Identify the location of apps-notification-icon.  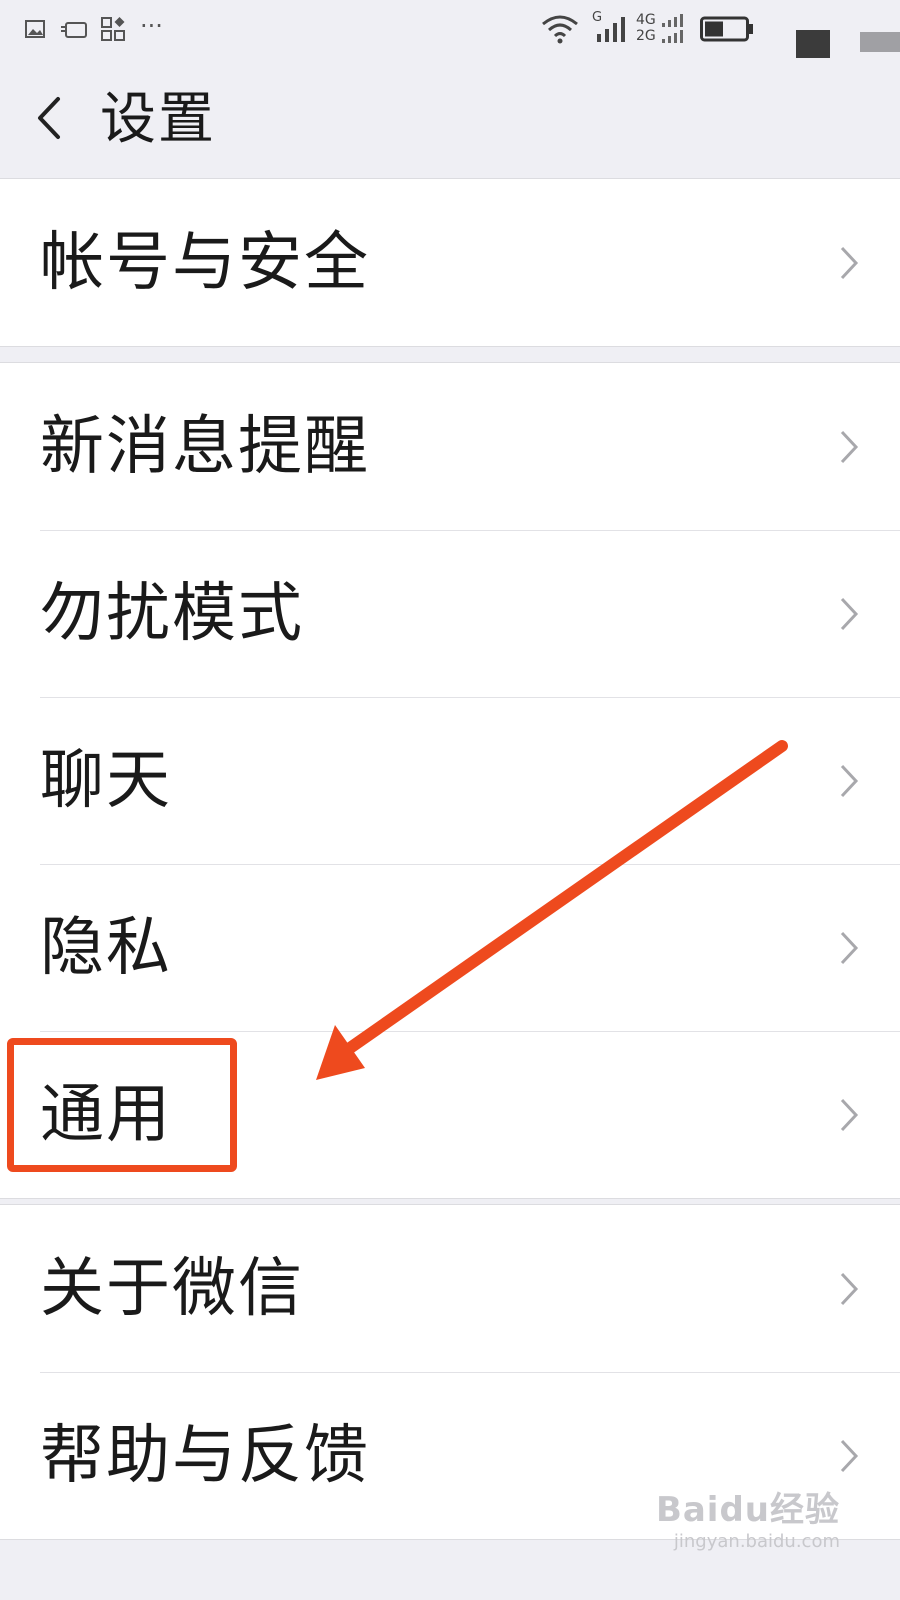
(113, 29).